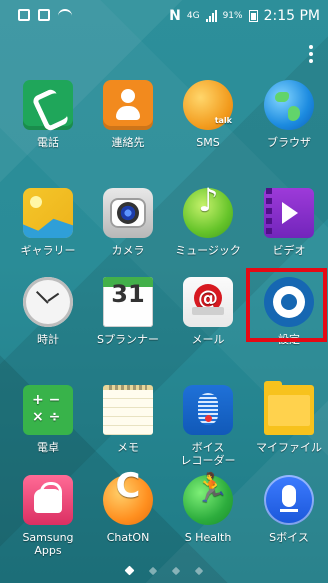 This screenshot has width=328, height=583. What do you see at coordinates (65, 15) in the screenshot?
I see `wifi-icon` at bounding box center [65, 15].